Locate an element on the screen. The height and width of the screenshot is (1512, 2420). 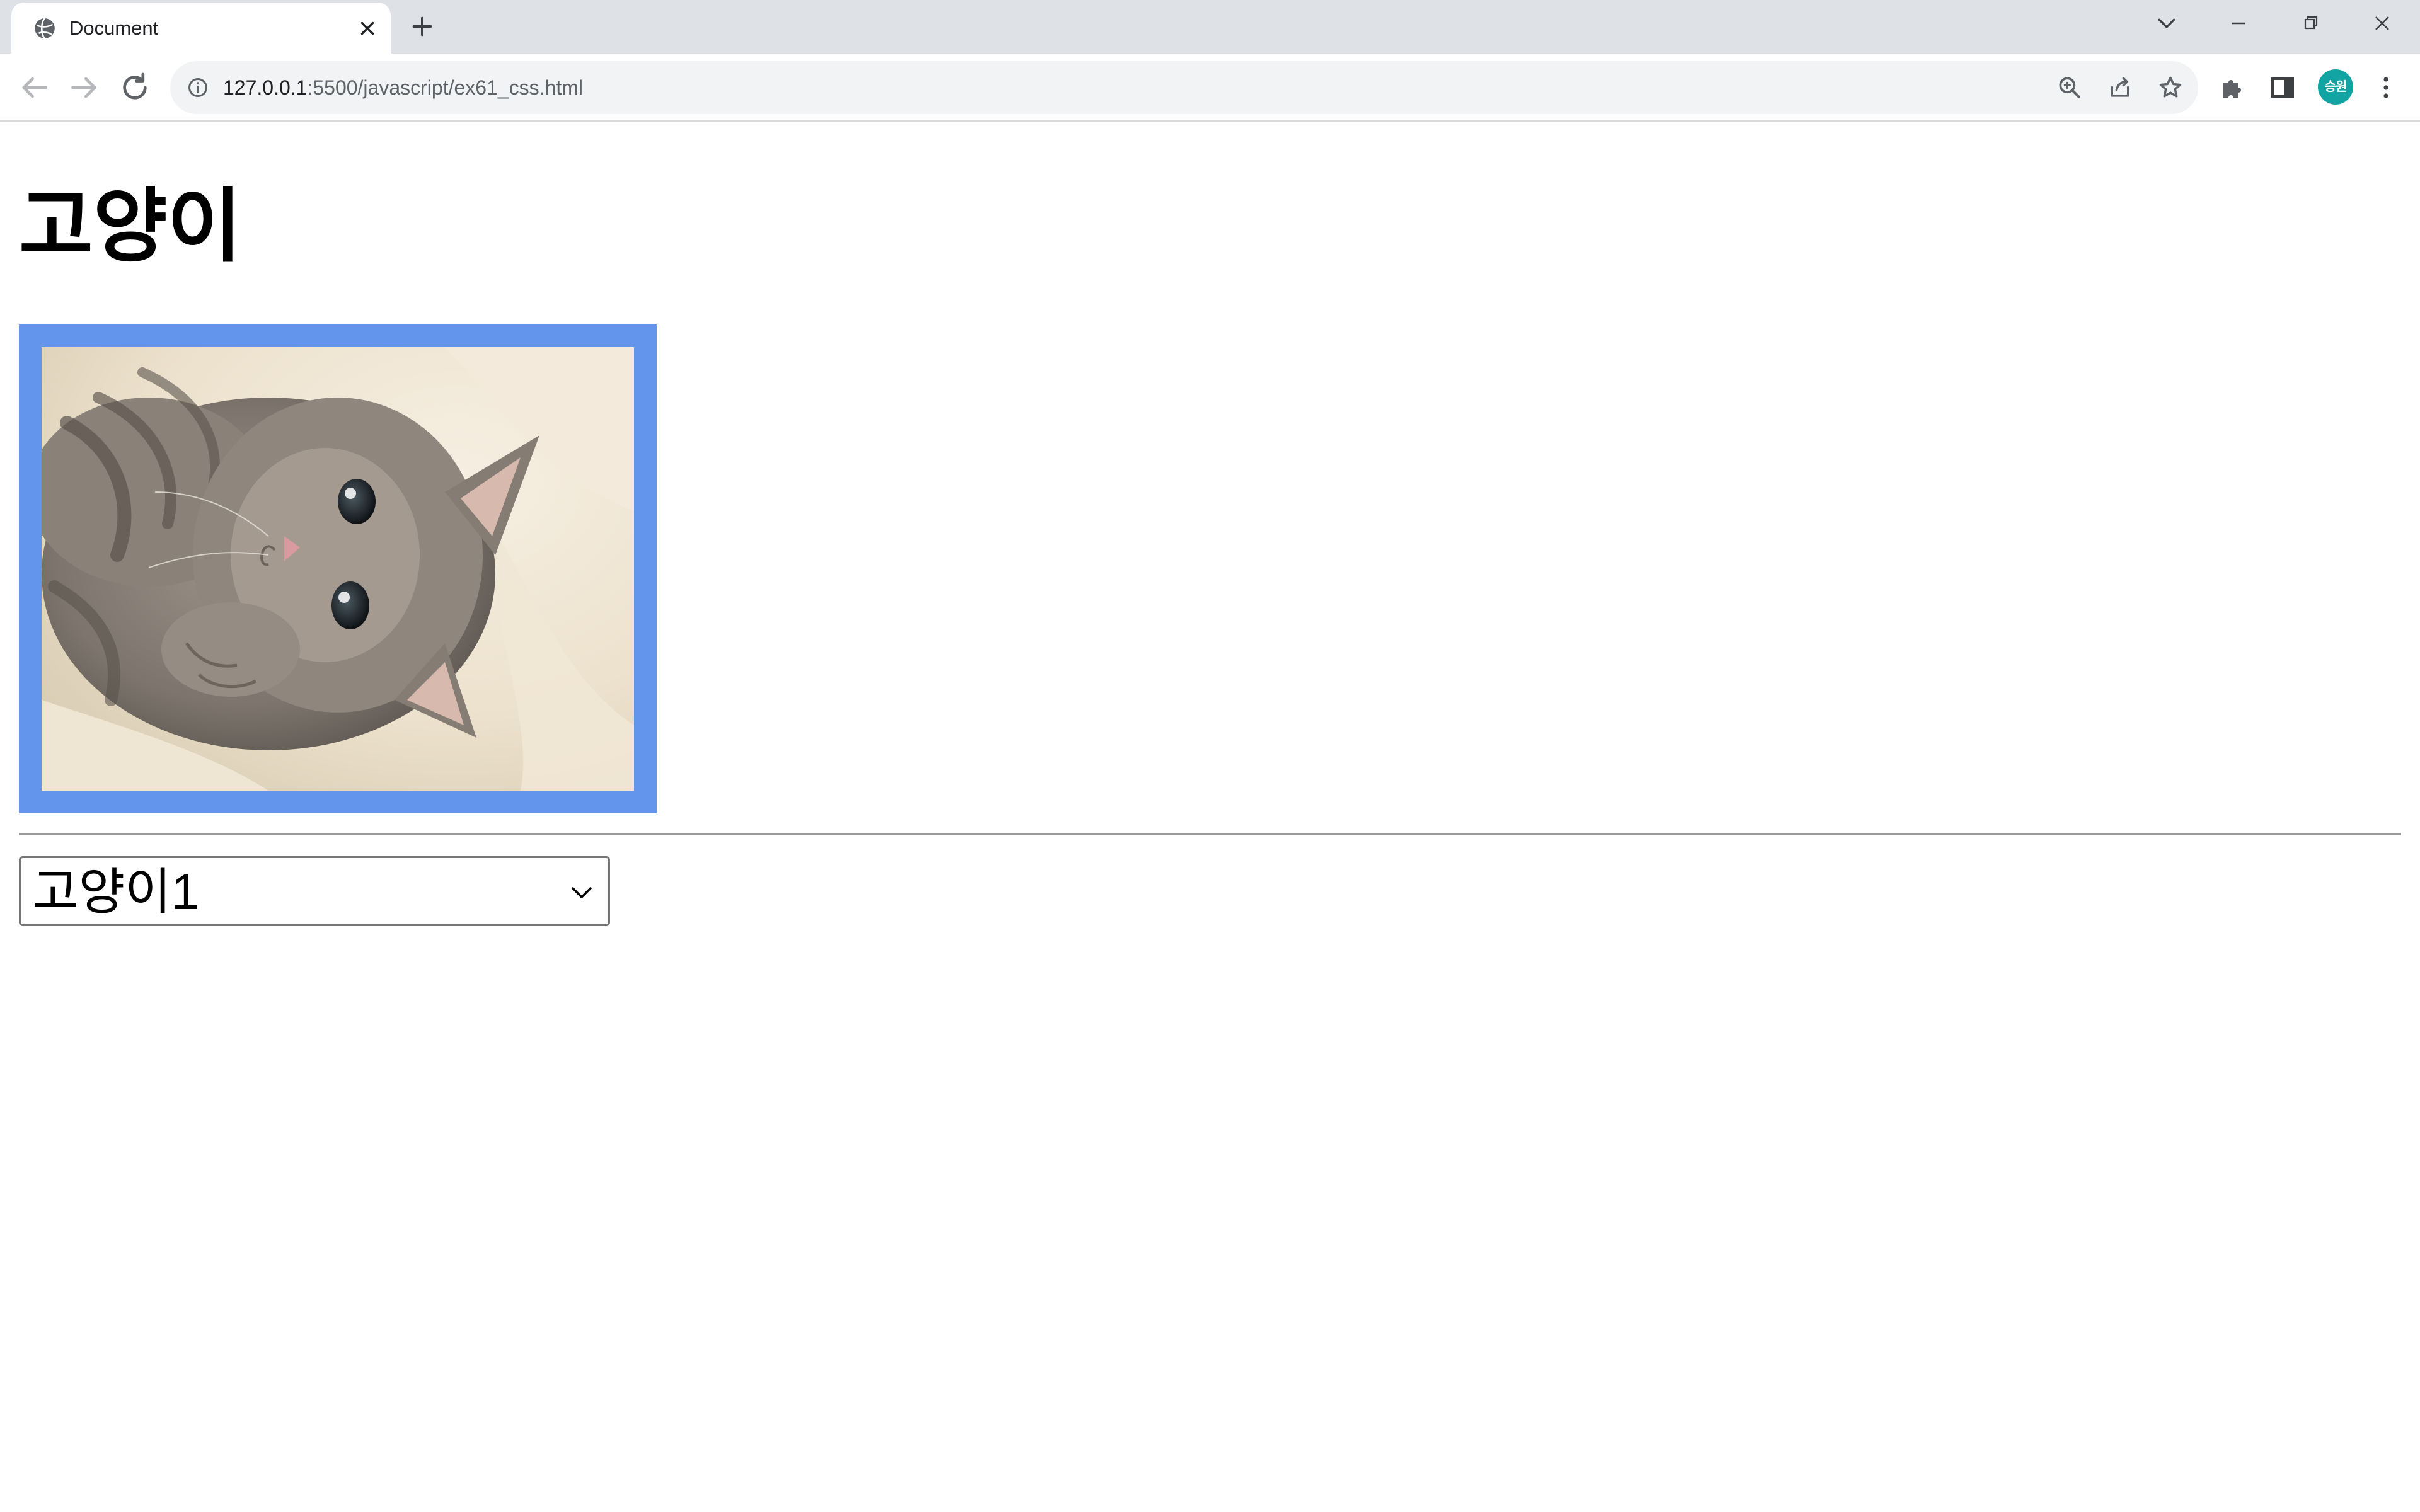
url-host: 127.0.0.1 is located at coordinates (265, 87).